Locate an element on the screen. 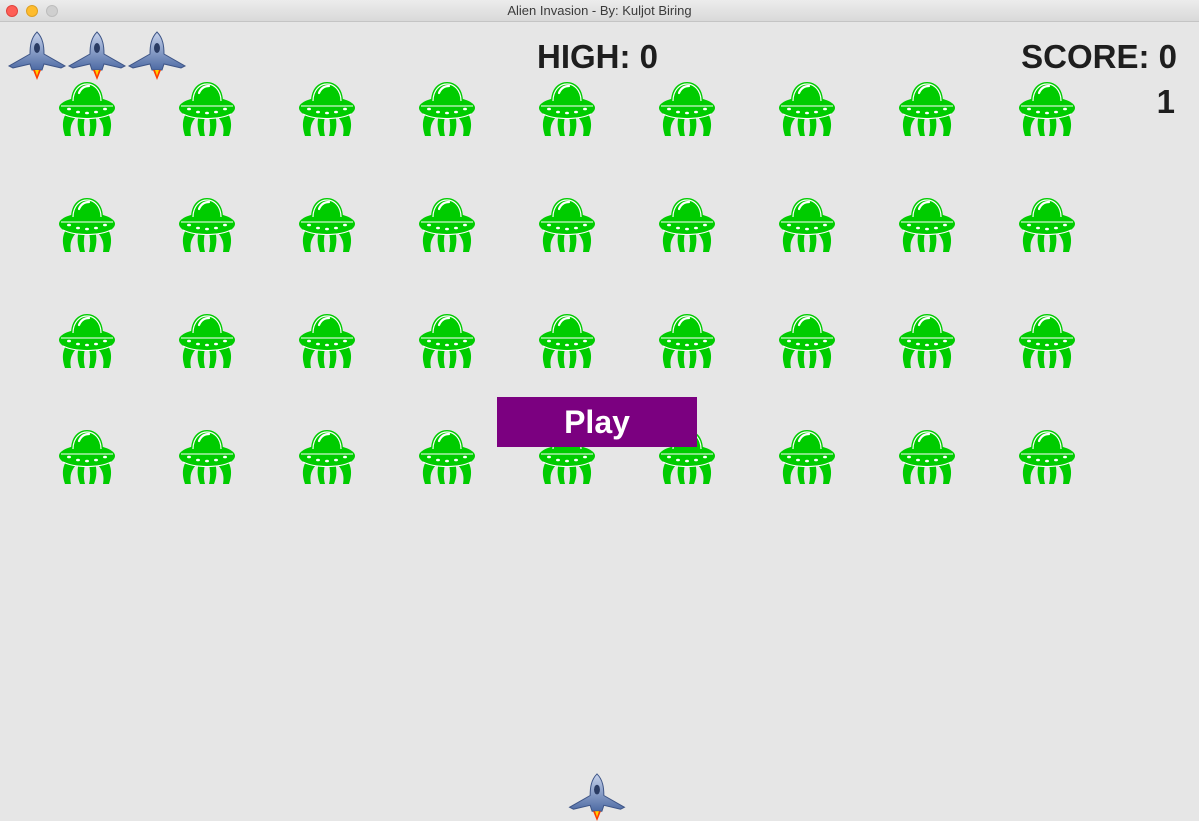 The width and height of the screenshot is (1199, 821). player-ship-icon is located at coordinates (597, 797).